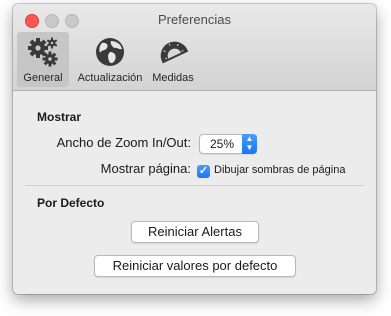  I want to click on tab-actualizacion: Actualización, so click(110, 59).